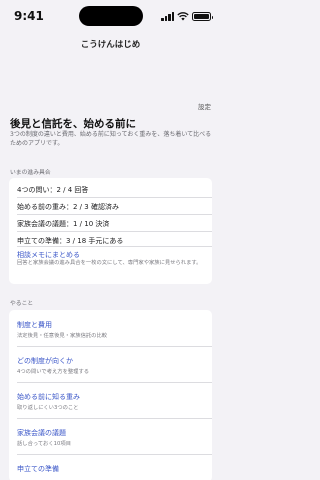 The width and height of the screenshot is (320, 480). I want to click on status-bar: 9:41, so click(110, 15).